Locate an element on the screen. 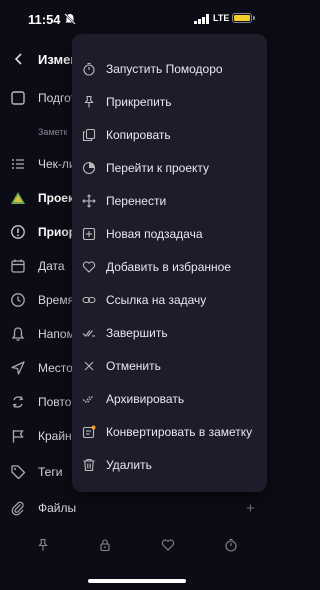 This screenshot has width=320, height=590. archive-check-icon is located at coordinates (87, 399).